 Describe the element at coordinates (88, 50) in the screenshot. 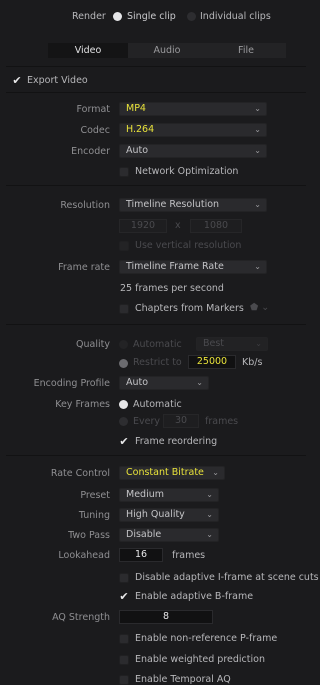

I see `tab-video: Video` at that location.